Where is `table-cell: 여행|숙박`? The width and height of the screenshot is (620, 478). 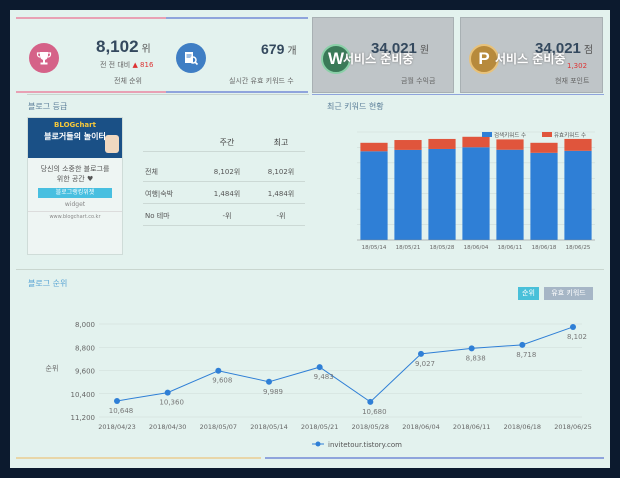 table-cell: 여행|숙박 is located at coordinates (159, 194).